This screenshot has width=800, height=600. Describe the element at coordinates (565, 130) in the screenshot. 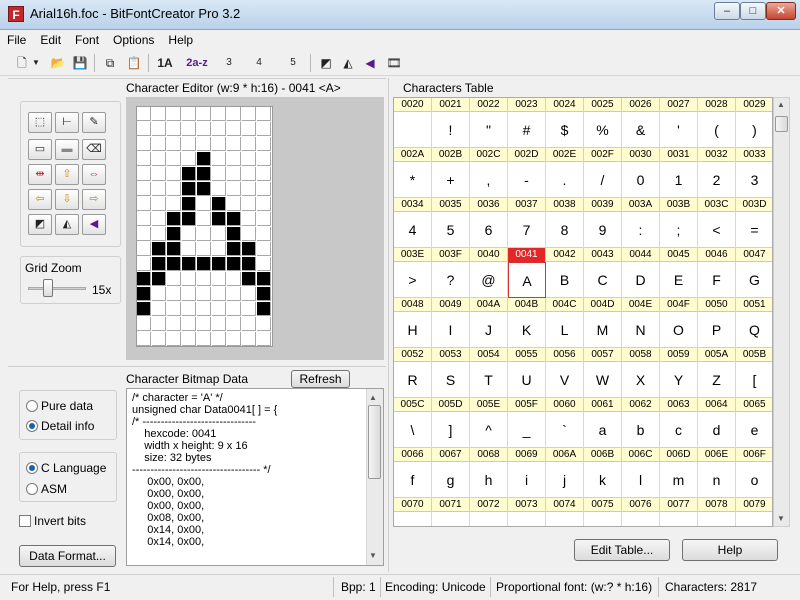

I see `char-cell: $` at that location.